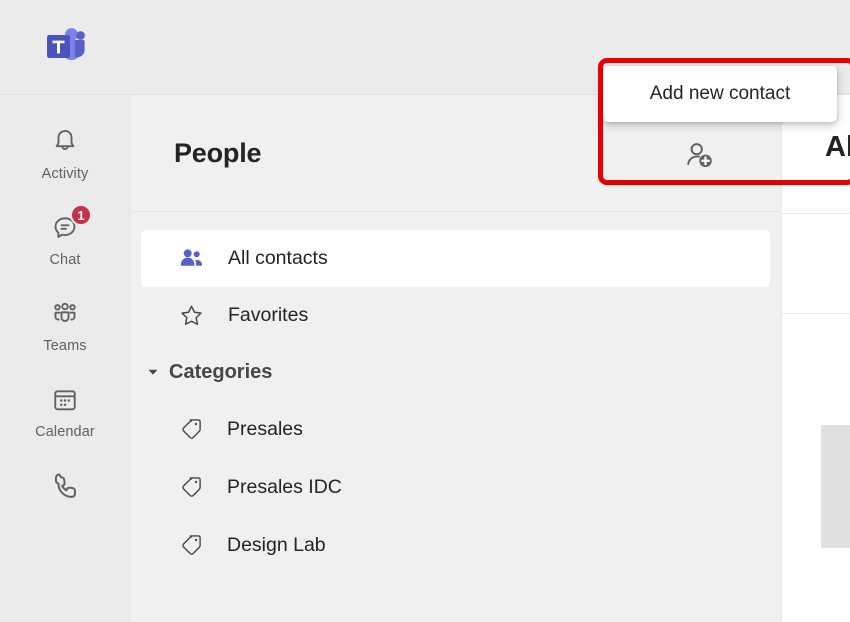 Image resolution: width=850 pixels, height=622 pixels. What do you see at coordinates (276, 544) in the screenshot?
I see `category-item-label: Design Lab` at bounding box center [276, 544].